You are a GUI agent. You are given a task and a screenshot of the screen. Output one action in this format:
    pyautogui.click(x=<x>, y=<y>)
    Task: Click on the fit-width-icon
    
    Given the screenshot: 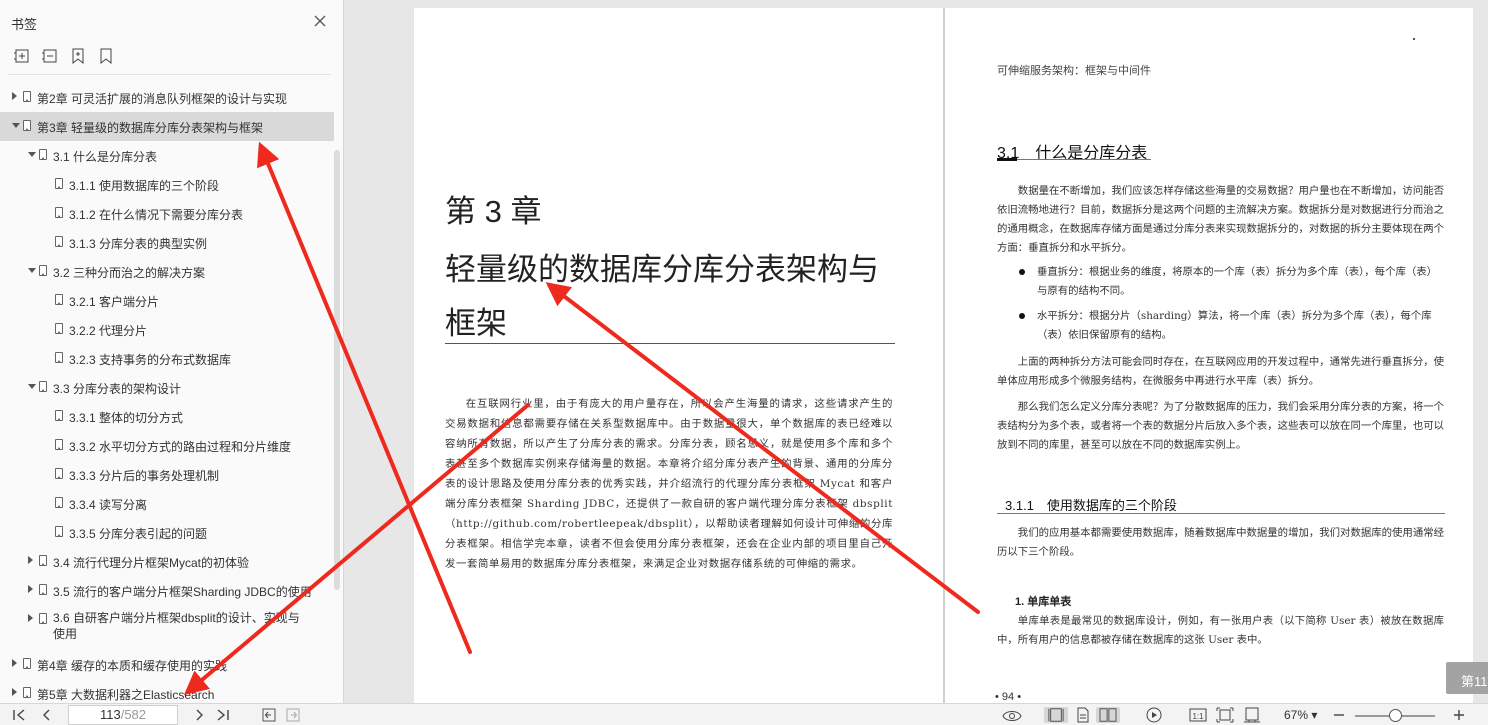 What is the action you would take?
    pyautogui.click(x=1252, y=715)
    